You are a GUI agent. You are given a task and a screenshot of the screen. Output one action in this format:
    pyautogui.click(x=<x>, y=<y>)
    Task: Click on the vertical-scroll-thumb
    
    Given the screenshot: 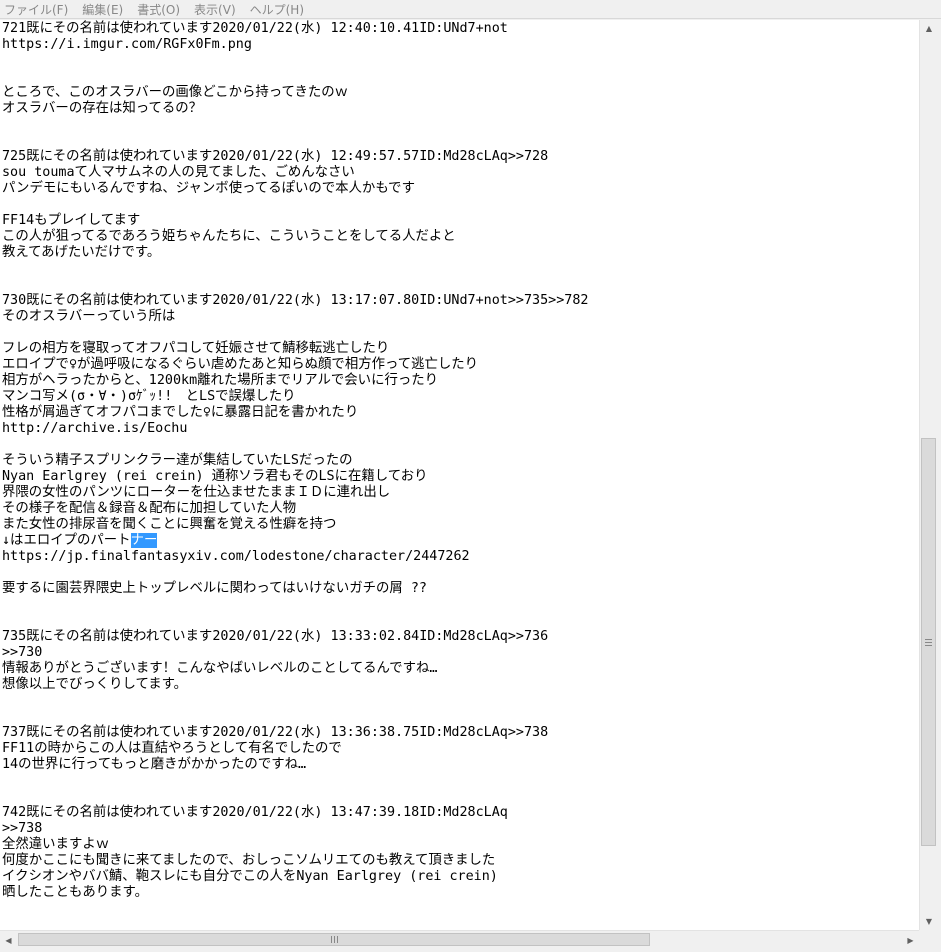 What is the action you would take?
    pyautogui.click(x=928, y=642)
    